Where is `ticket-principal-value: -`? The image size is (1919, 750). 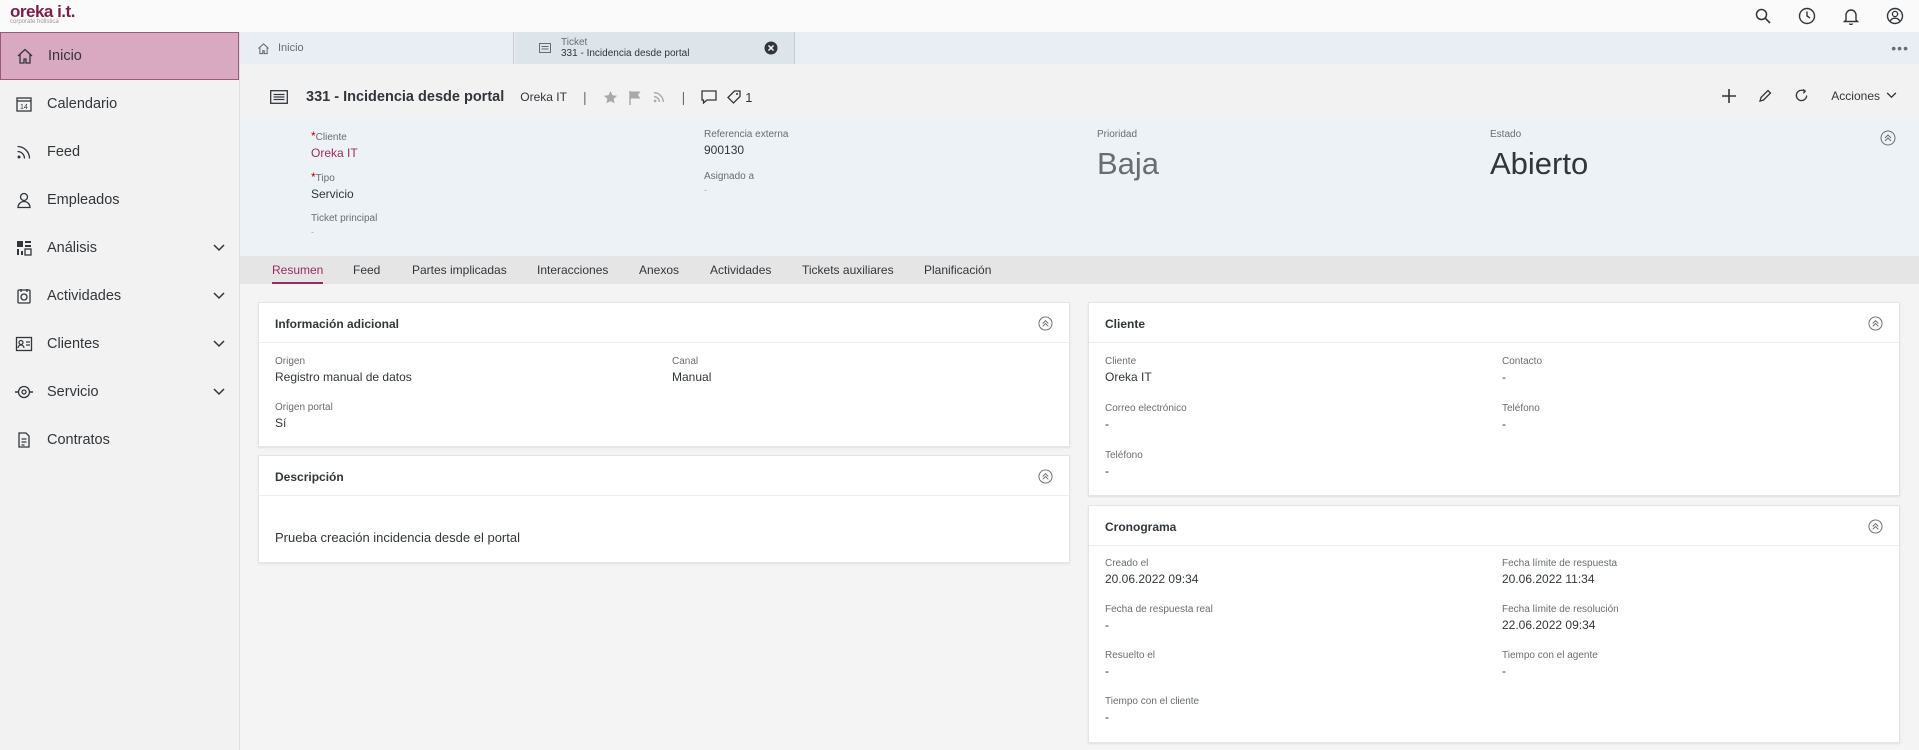 ticket-principal-value: - is located at coordinates (312, 232).